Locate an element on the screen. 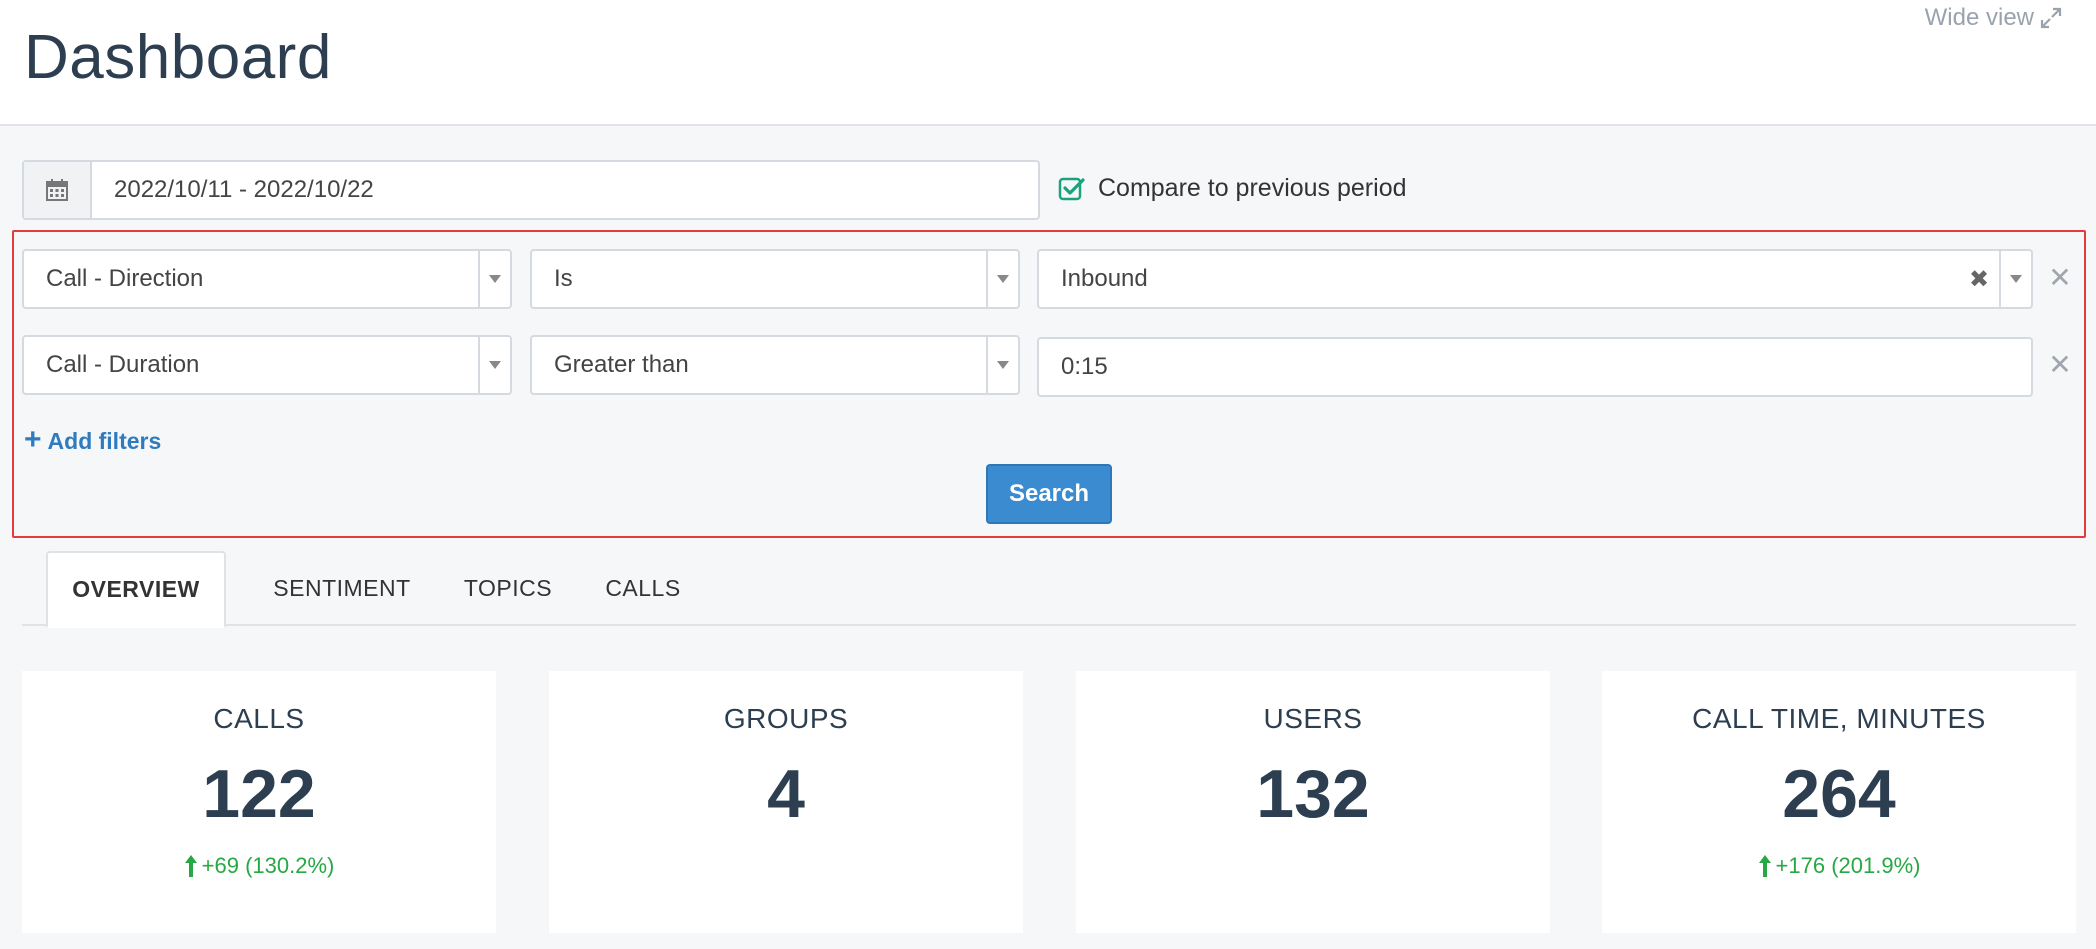 The image size is (2096, 949). filter-2-remove-icon: ✕ is located at coordinates (2060, 364).